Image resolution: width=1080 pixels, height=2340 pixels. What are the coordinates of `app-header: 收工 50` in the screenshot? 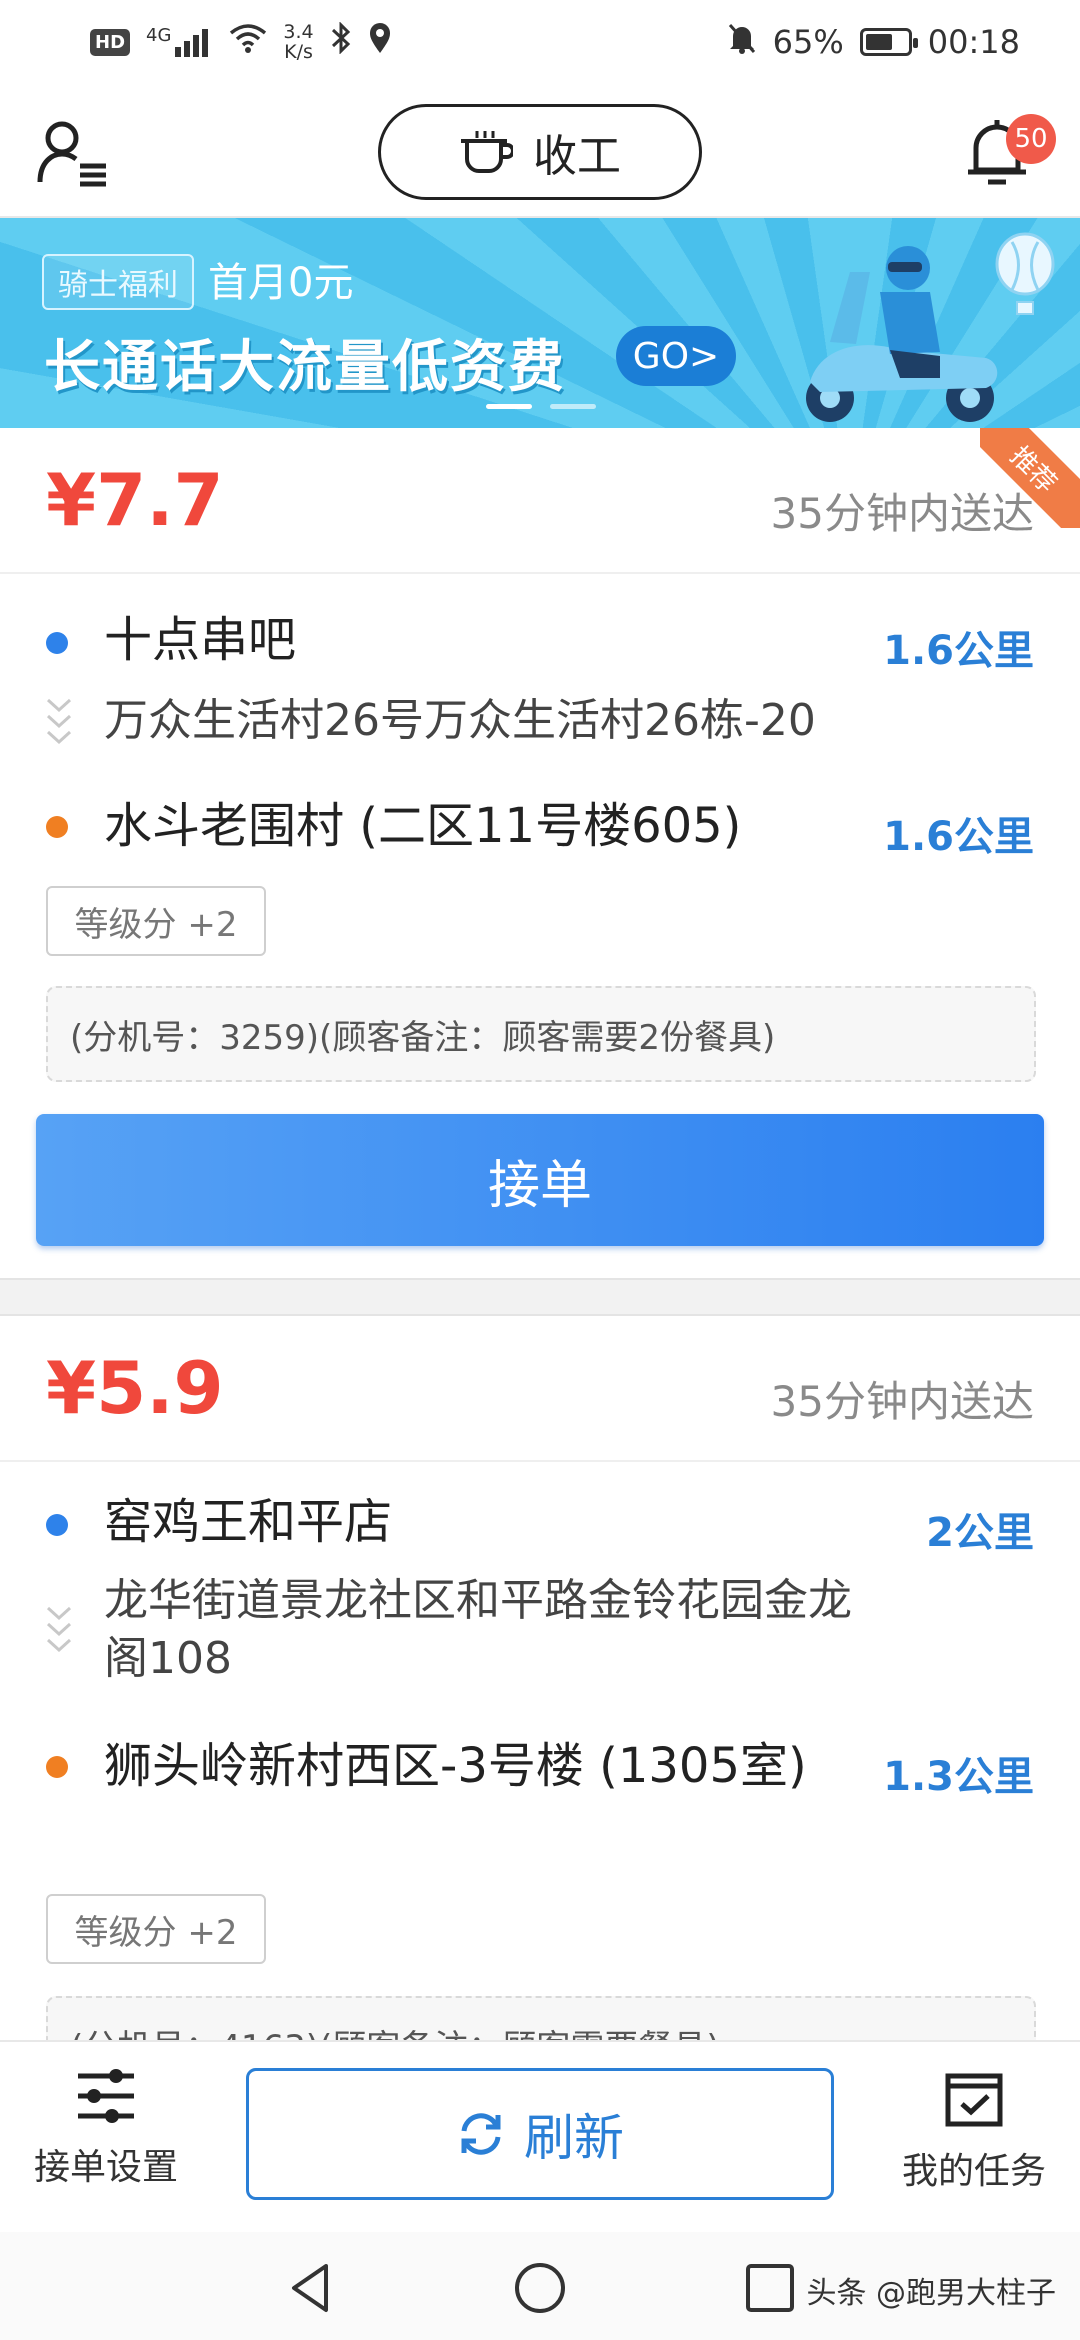 It's located at (540, 151).